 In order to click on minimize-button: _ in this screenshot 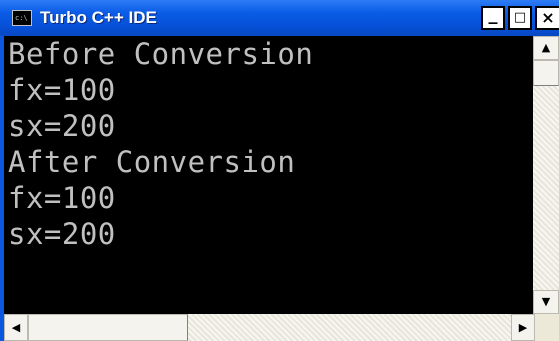, I will do `click(493, 18)`.